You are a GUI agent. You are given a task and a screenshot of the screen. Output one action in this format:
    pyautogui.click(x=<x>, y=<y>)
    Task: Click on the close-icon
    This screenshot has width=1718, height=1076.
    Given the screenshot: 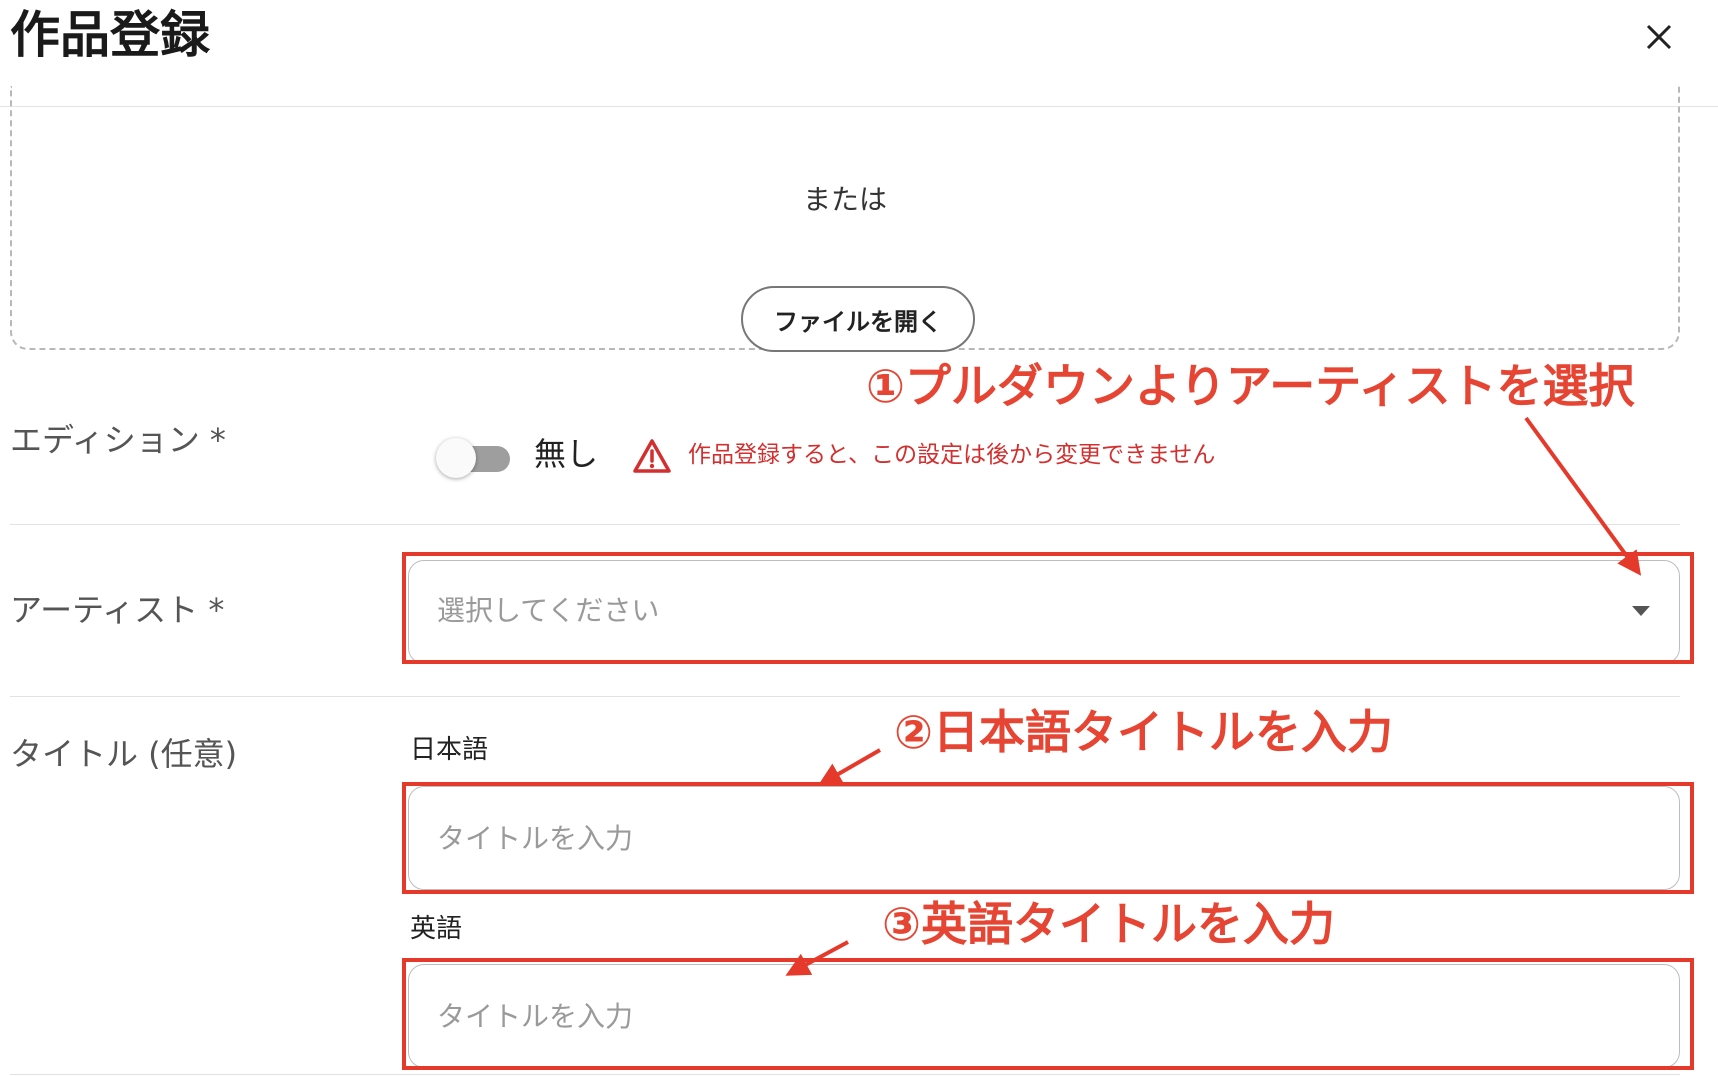 What is the action you would take?
    pyautogui.click(x=1659, y=37)
    